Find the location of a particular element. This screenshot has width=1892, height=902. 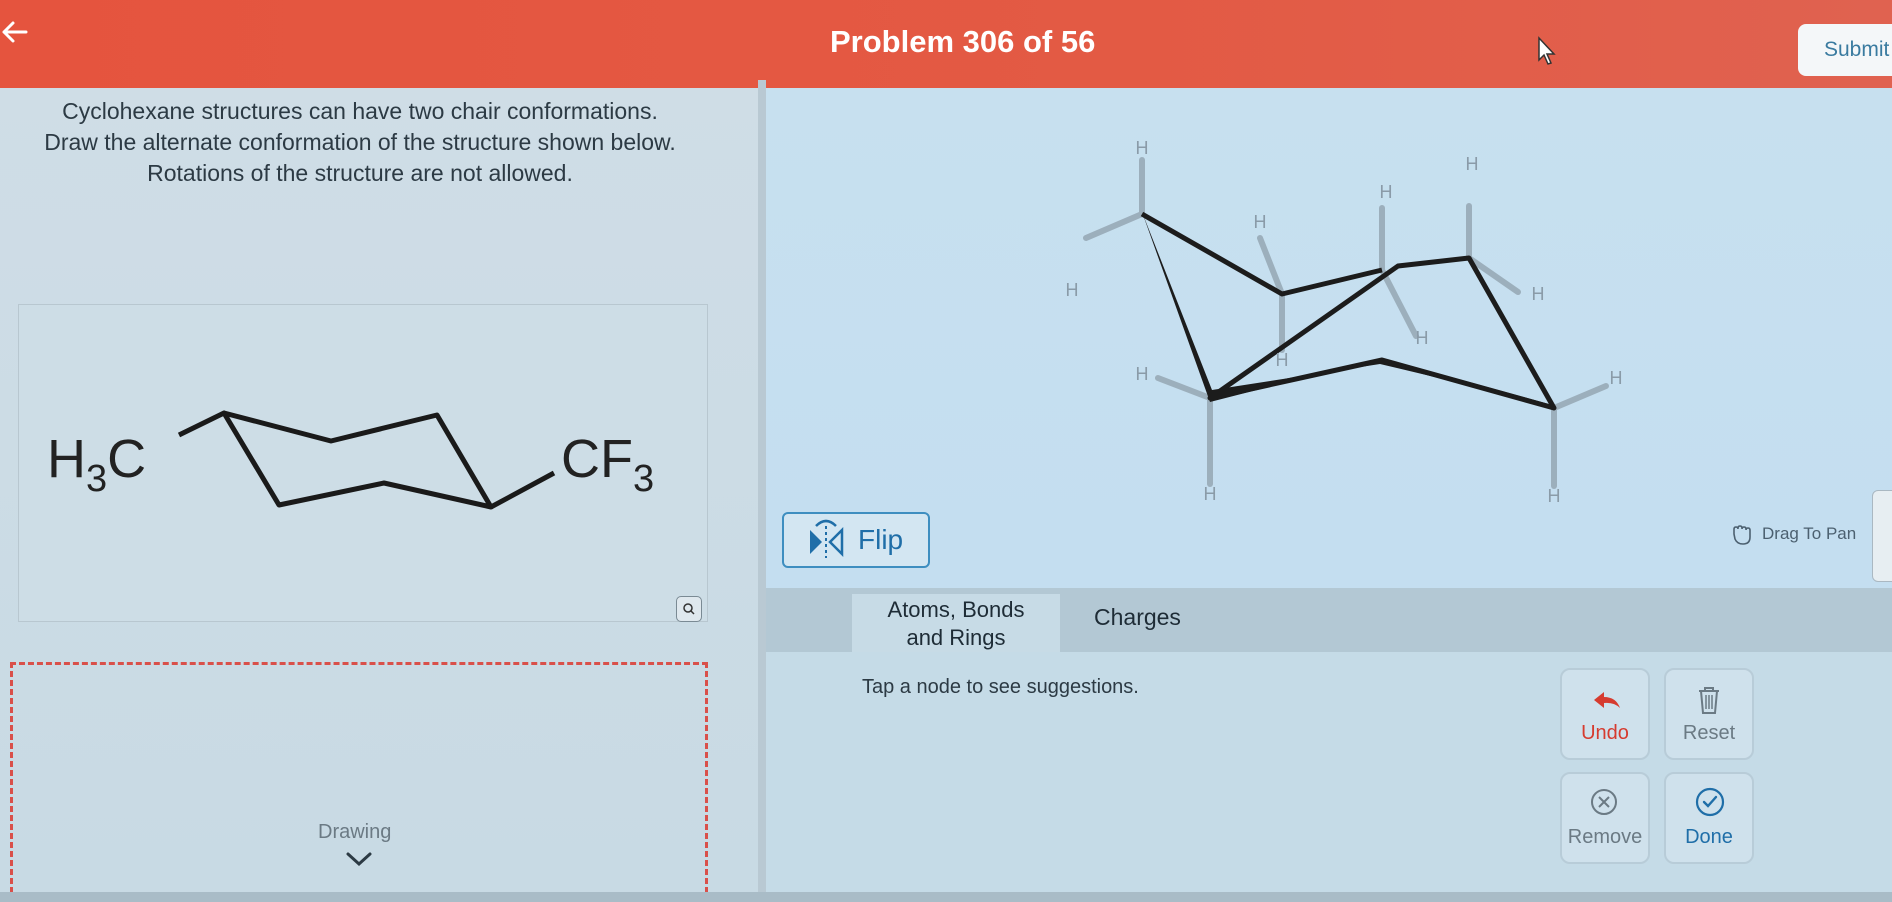

done-label: Done is located at coordinates (1709, 837).